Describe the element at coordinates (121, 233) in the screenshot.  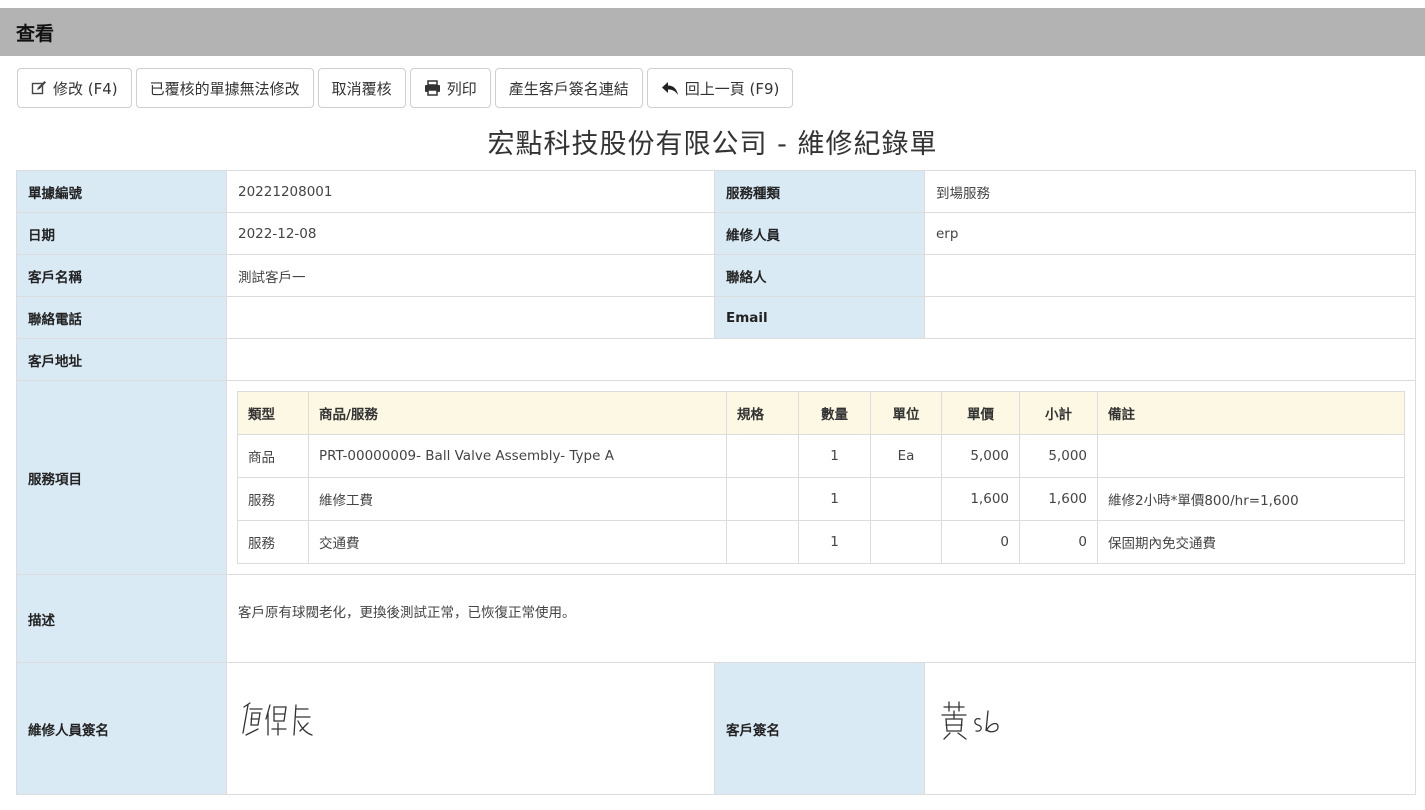
I see `date-label: 日期` at that location.